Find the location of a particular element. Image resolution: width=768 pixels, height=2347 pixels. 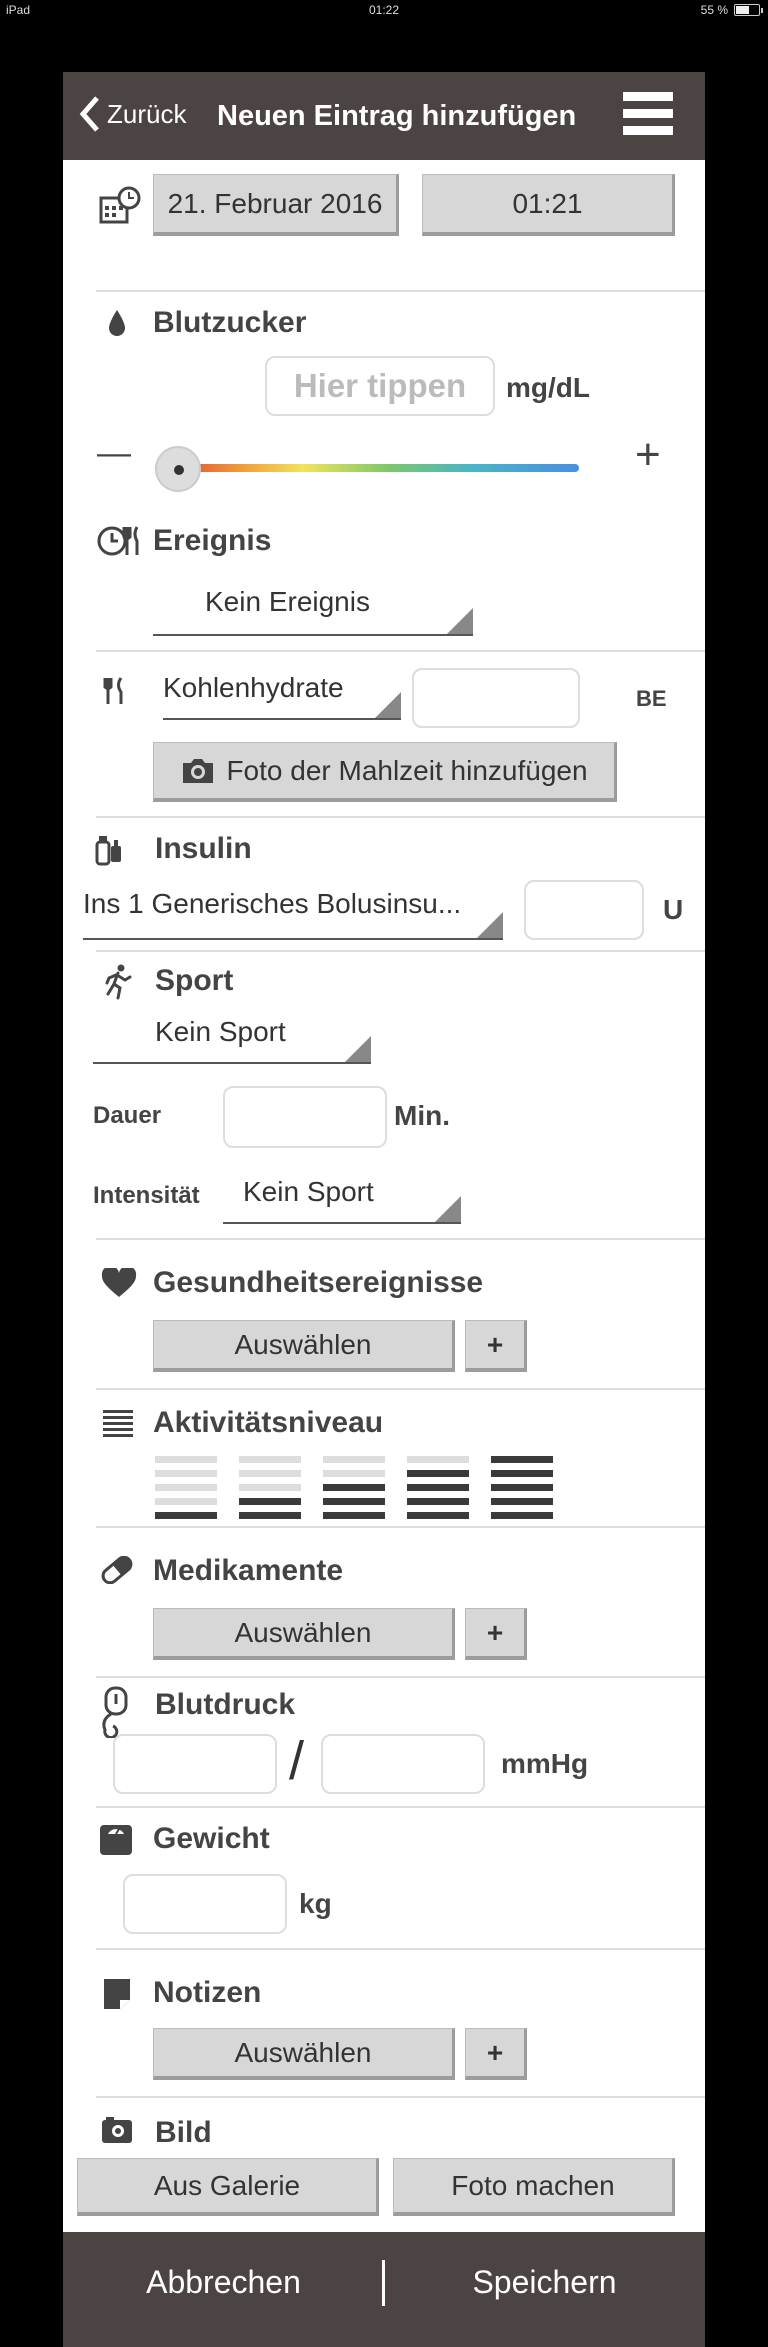

blood-sugar-unit: mg/dL is located at coordinates (548, 387).